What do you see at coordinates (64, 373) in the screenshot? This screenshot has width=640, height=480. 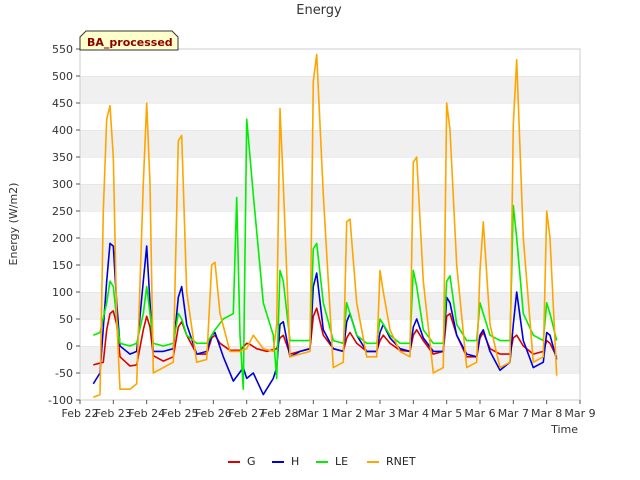 I see `y-tick-label: -50` at bounding box center [64, 373].